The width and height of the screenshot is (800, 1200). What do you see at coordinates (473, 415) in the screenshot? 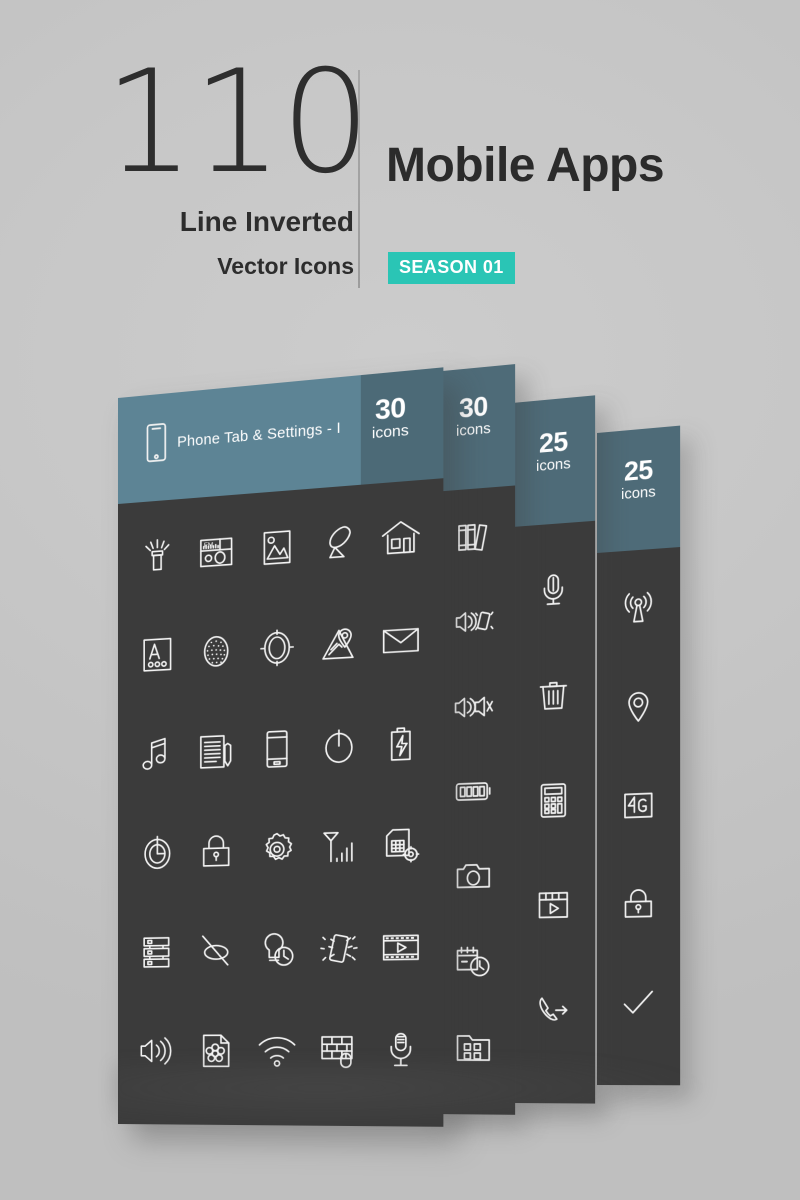
I see `card-2-count: 30 icons` at bounding box center [473, 415].